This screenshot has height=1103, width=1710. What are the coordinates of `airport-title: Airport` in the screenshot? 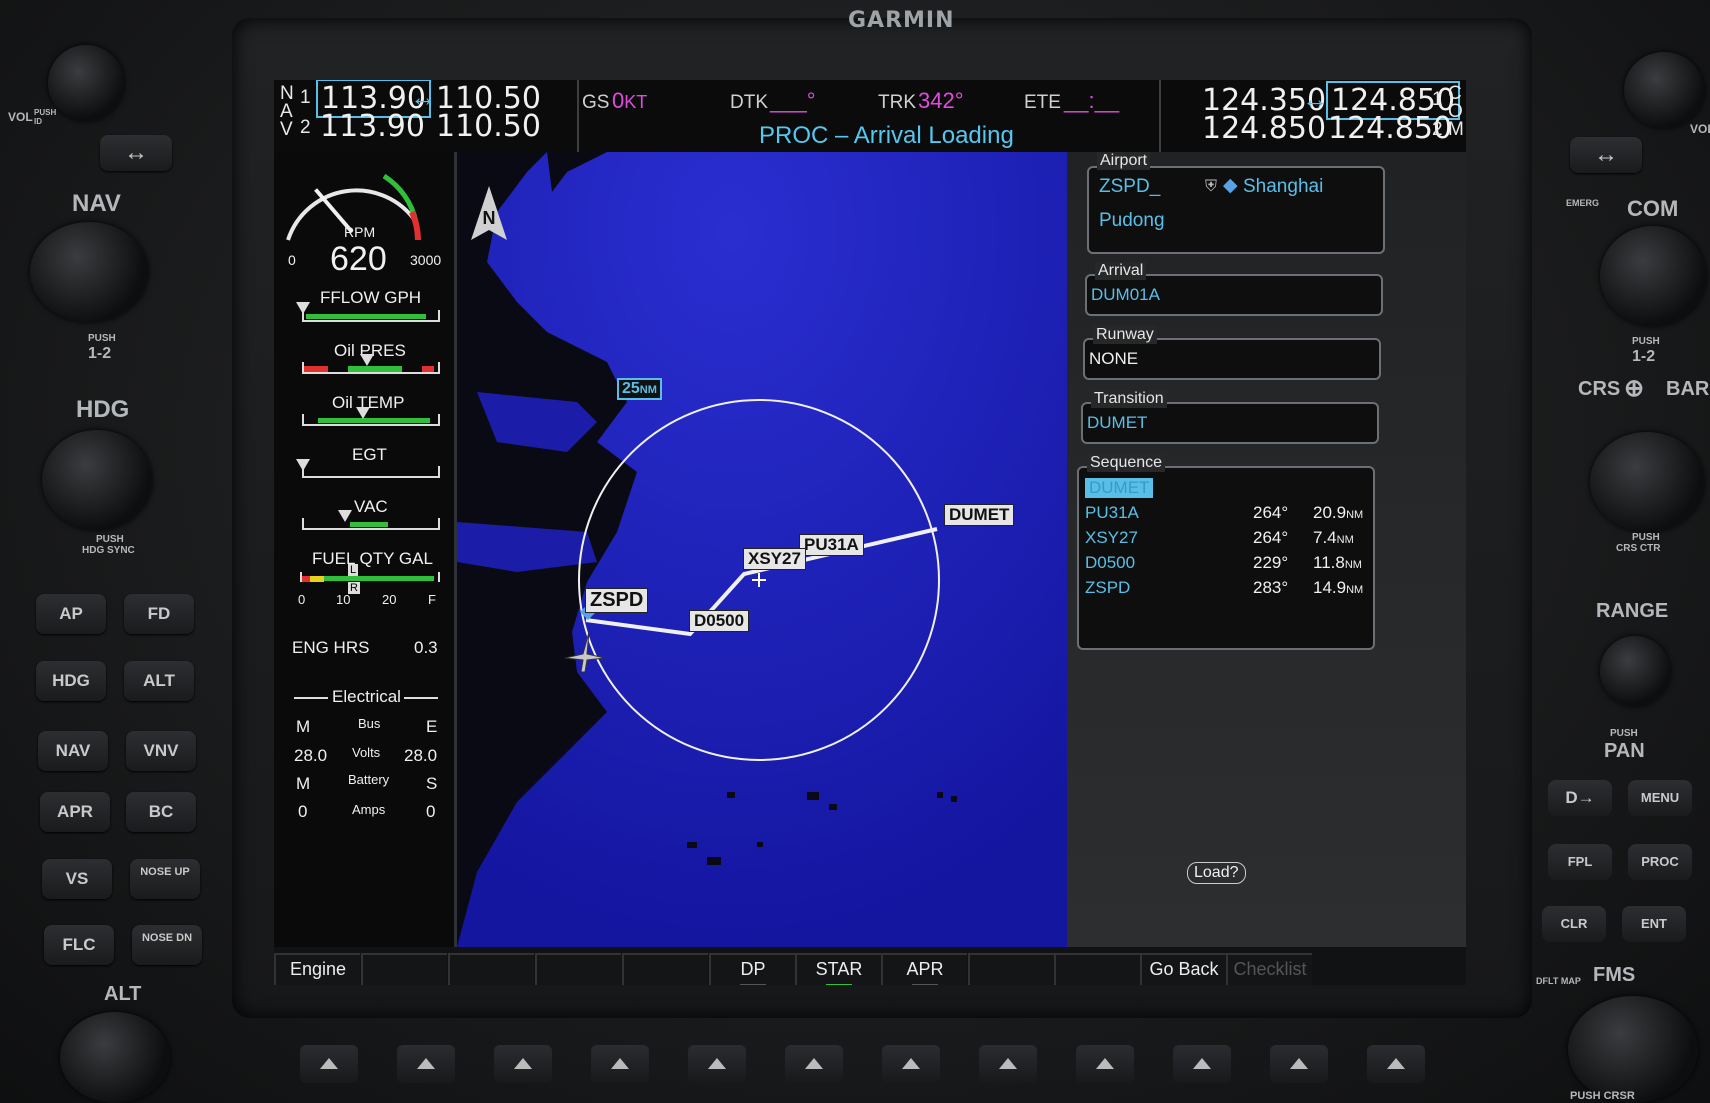 It's located at (1124, 161).